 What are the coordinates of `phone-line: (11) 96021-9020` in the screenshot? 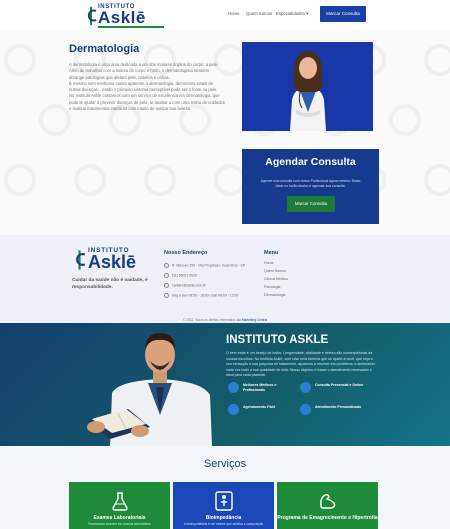 It's located at (180, 275).